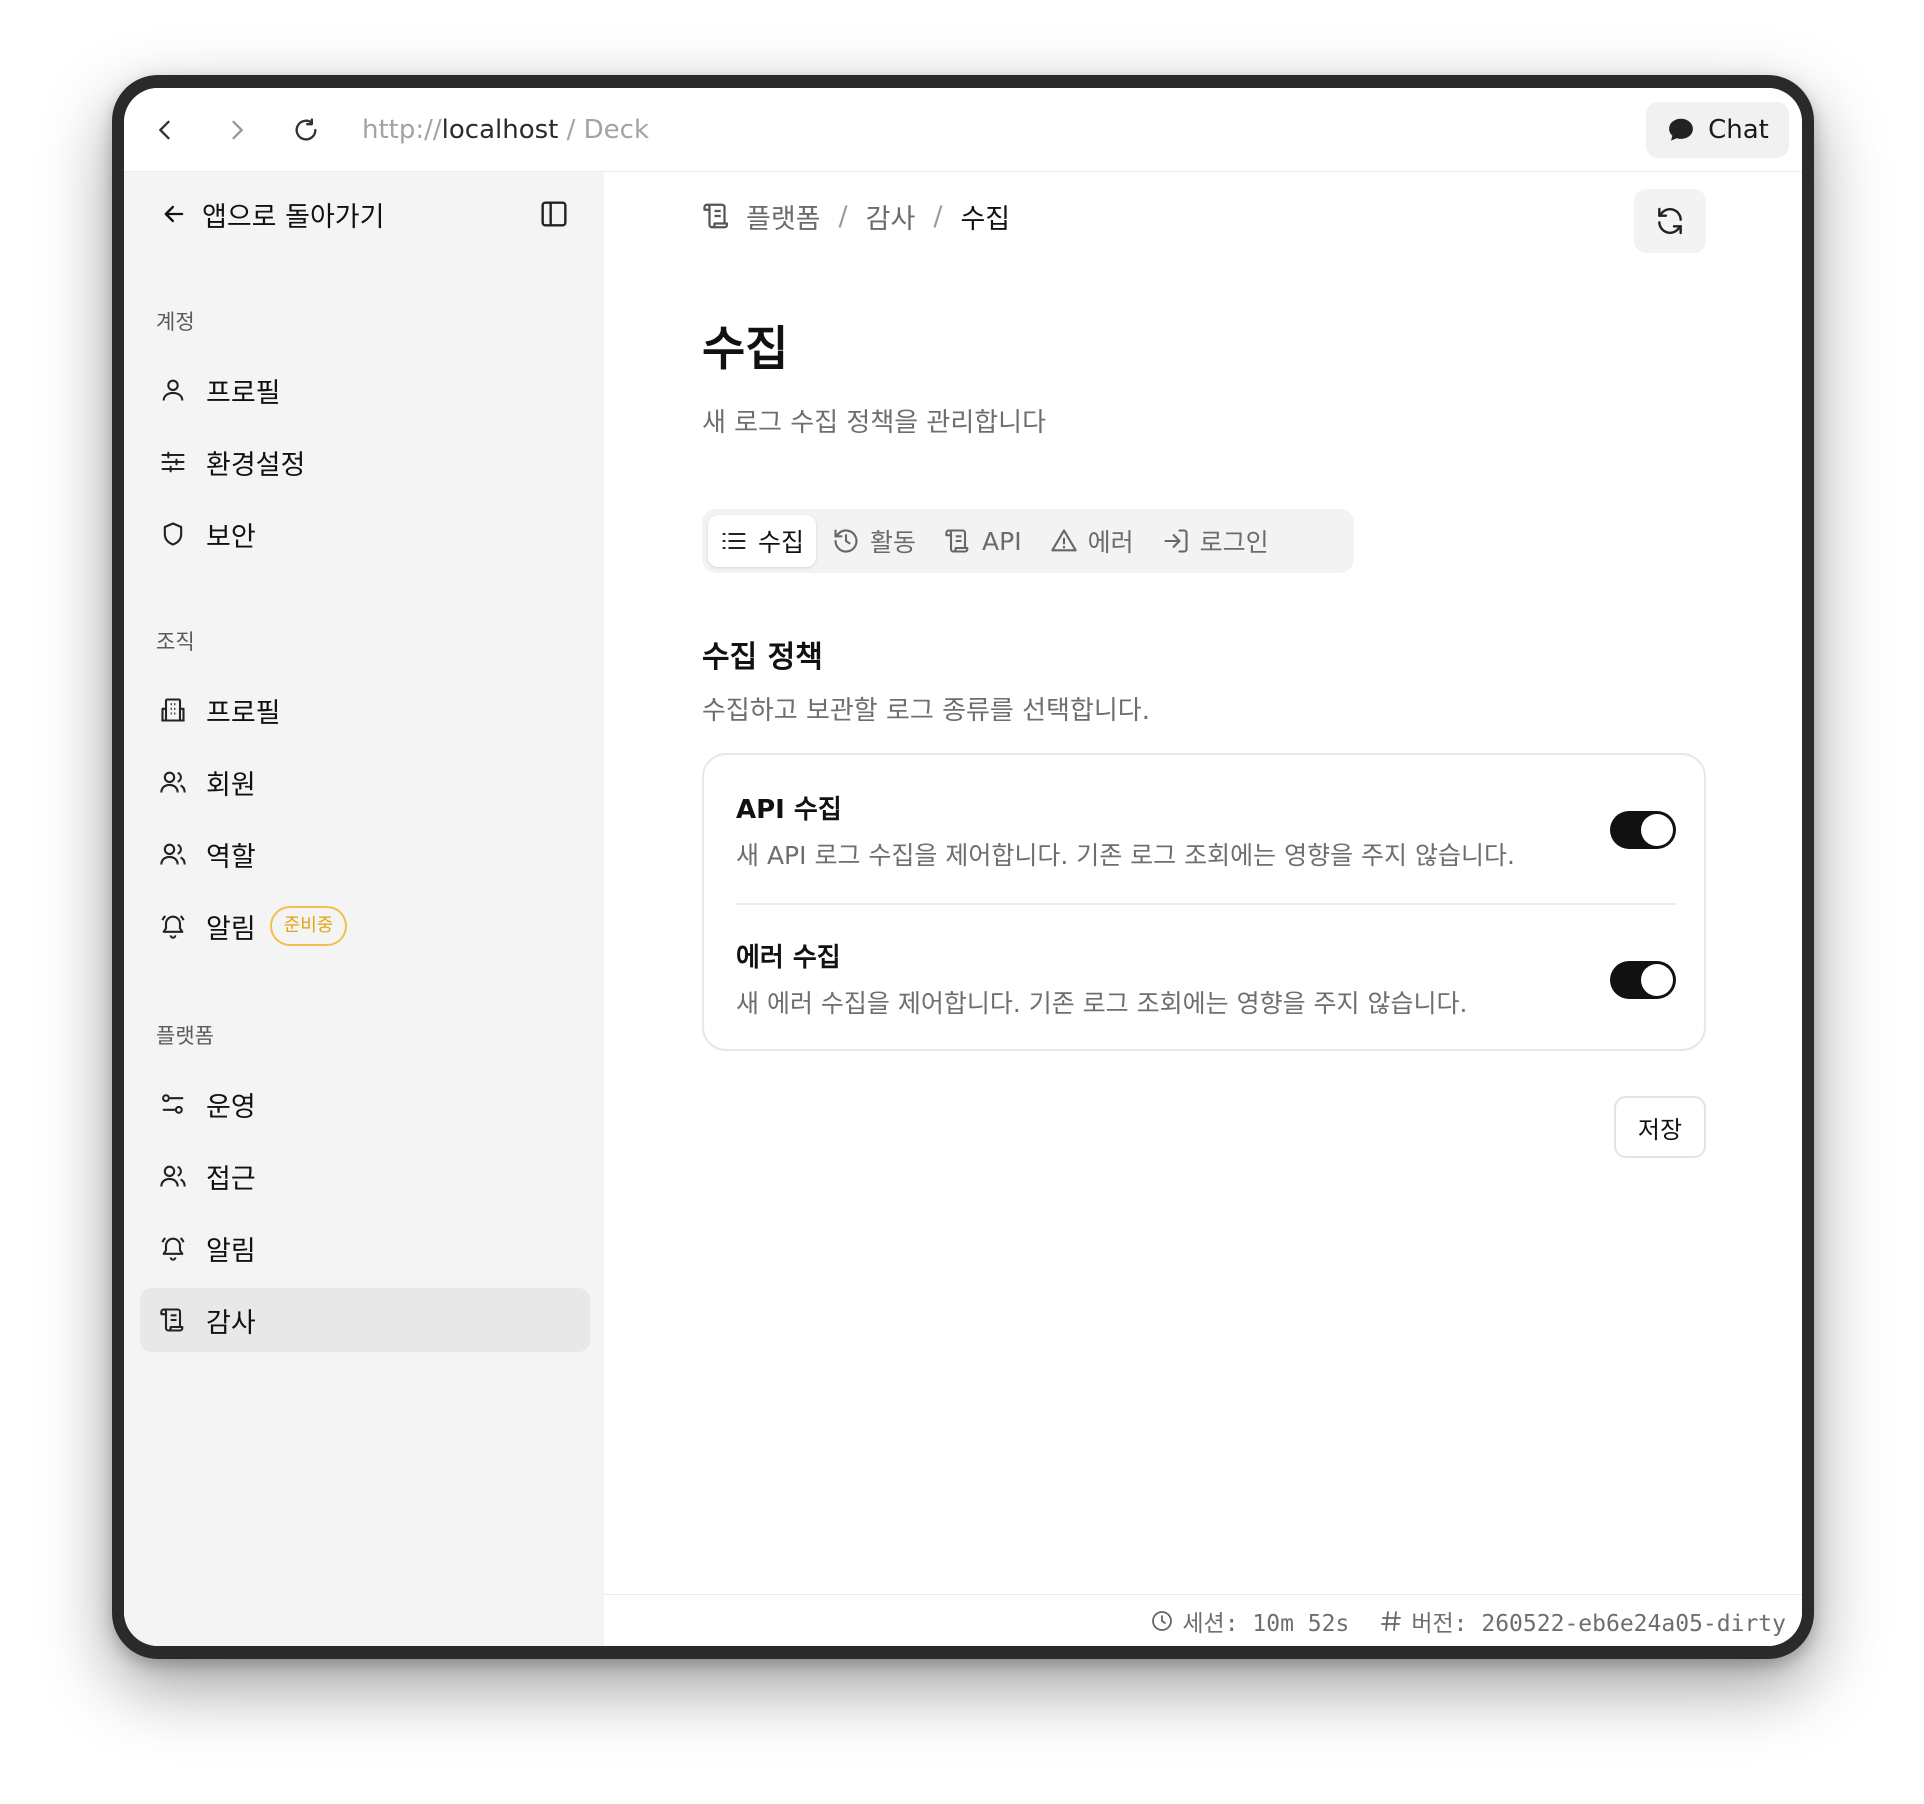  I want to click on tab-collection: 수집, so click(762, 541).